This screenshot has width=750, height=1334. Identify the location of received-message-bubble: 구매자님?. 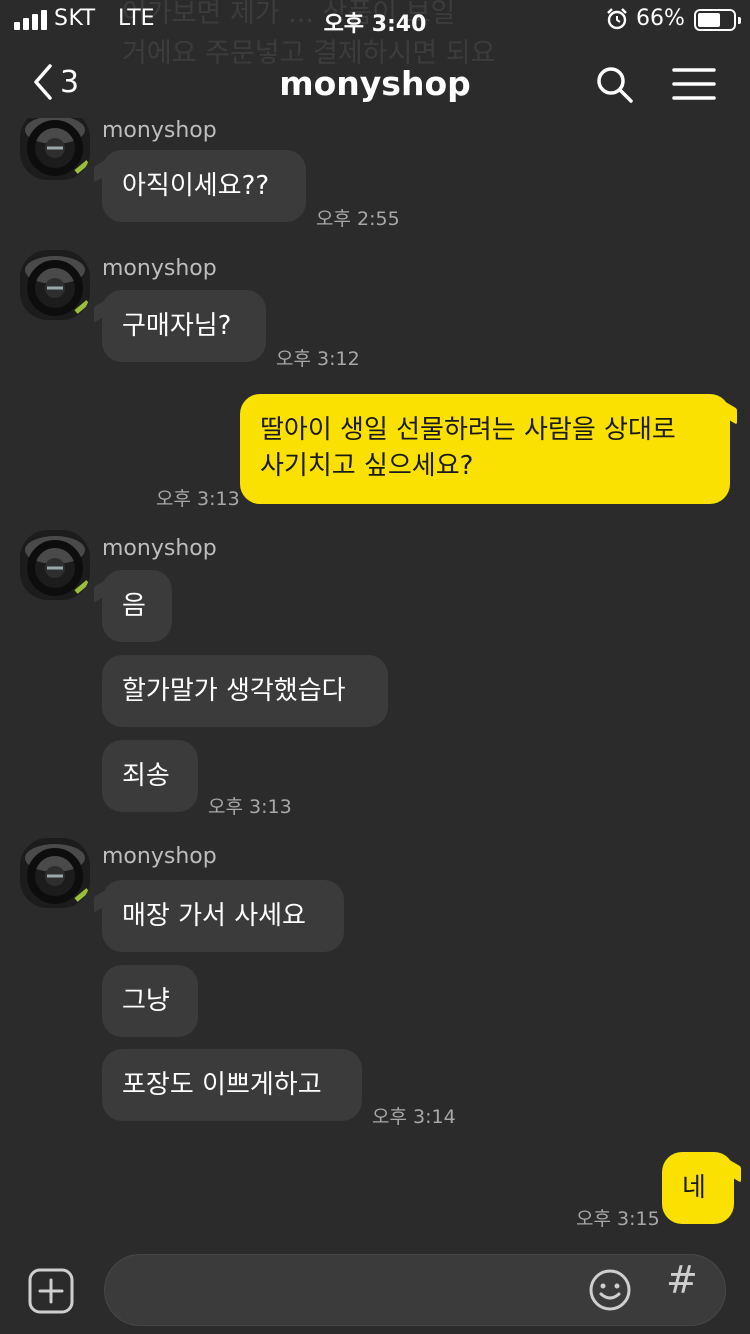
(184, 326).